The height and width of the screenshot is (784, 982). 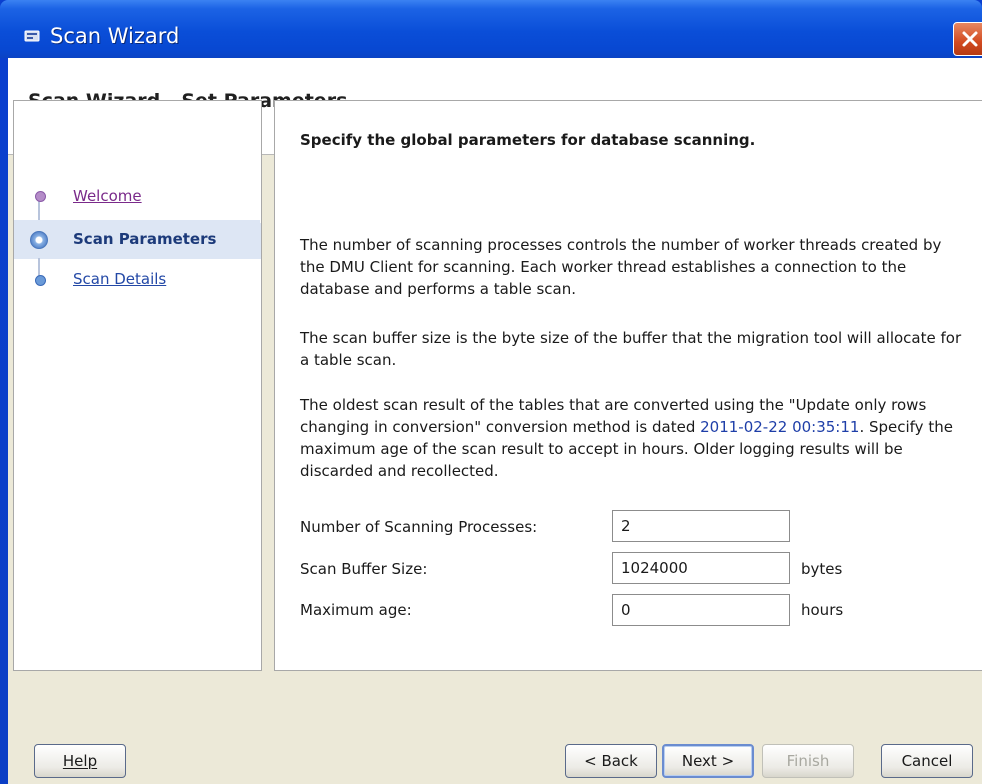 I want to click on scanning-processes-input, so click(x=701, y=526).